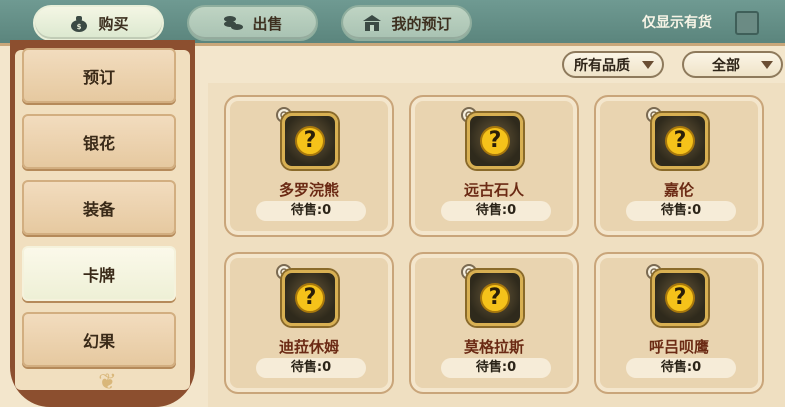  I want to click on money-bag-icon: $, so click(79, 23).